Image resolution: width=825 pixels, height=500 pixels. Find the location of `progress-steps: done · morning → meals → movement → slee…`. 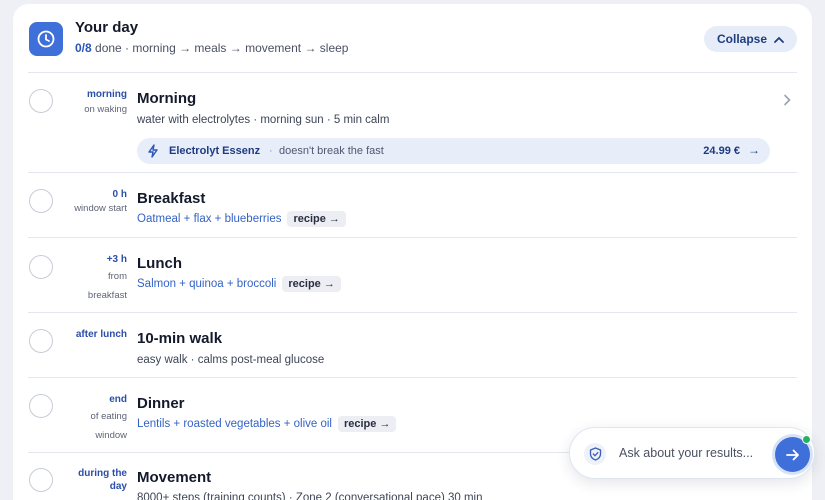

progress-steps: done · morning → meals → movement → slee… is located at coordinates (222, 48).